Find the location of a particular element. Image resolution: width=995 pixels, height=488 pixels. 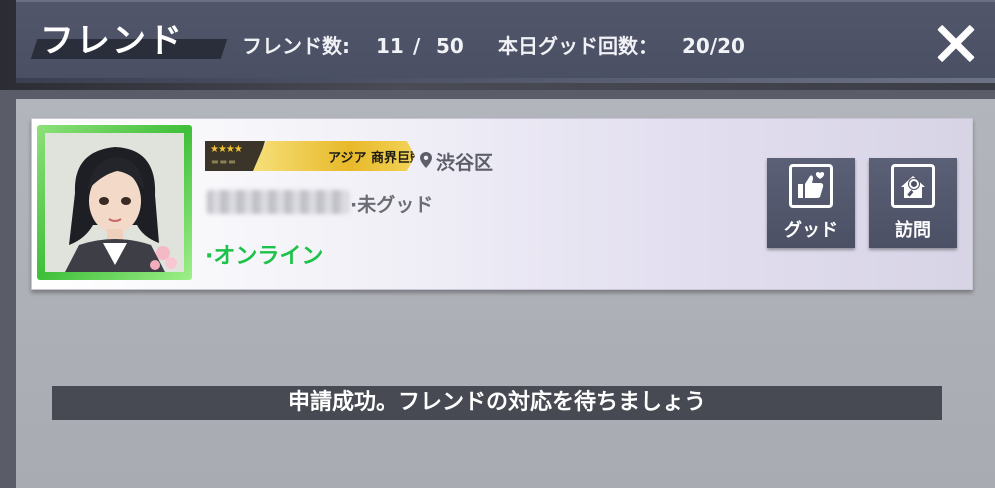

title-badge-plate: アジア 商界巨頭 is located at coordinates (334, 156).